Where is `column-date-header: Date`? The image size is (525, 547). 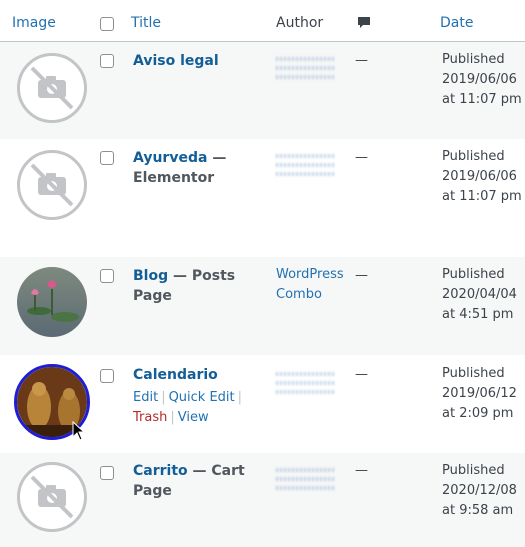 column-date-header: Date is located at coordinates (456, 23).